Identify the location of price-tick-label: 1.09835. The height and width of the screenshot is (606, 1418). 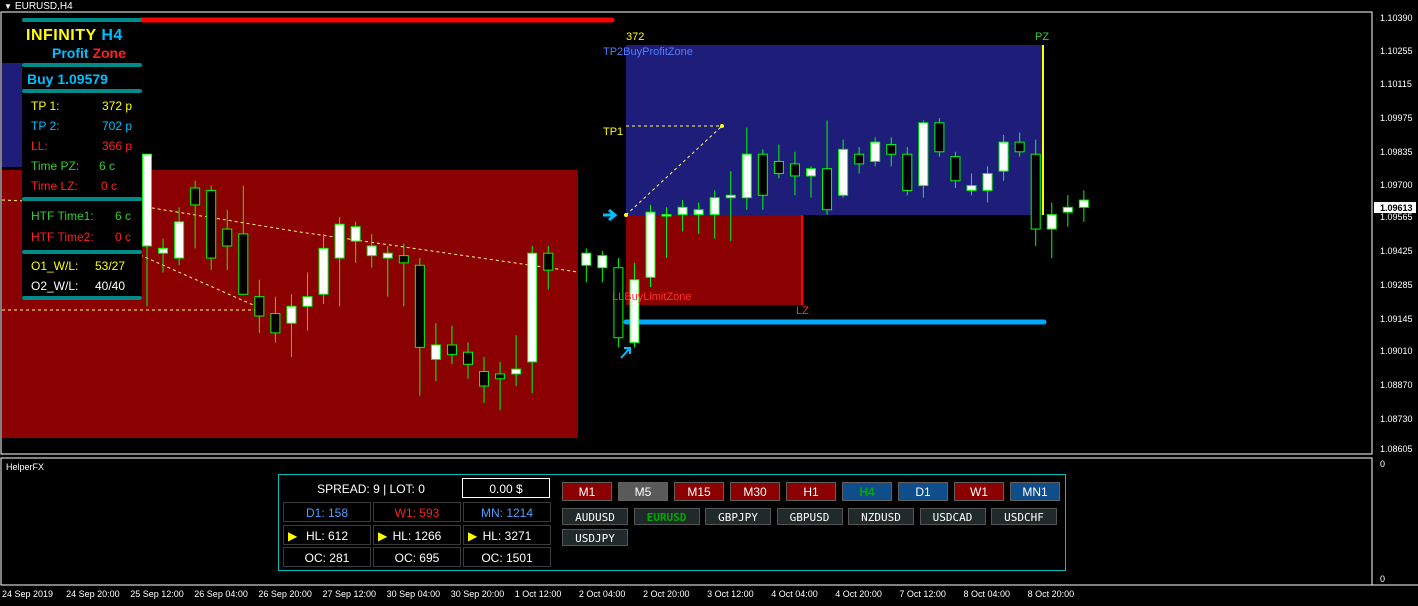
(1396, 152).